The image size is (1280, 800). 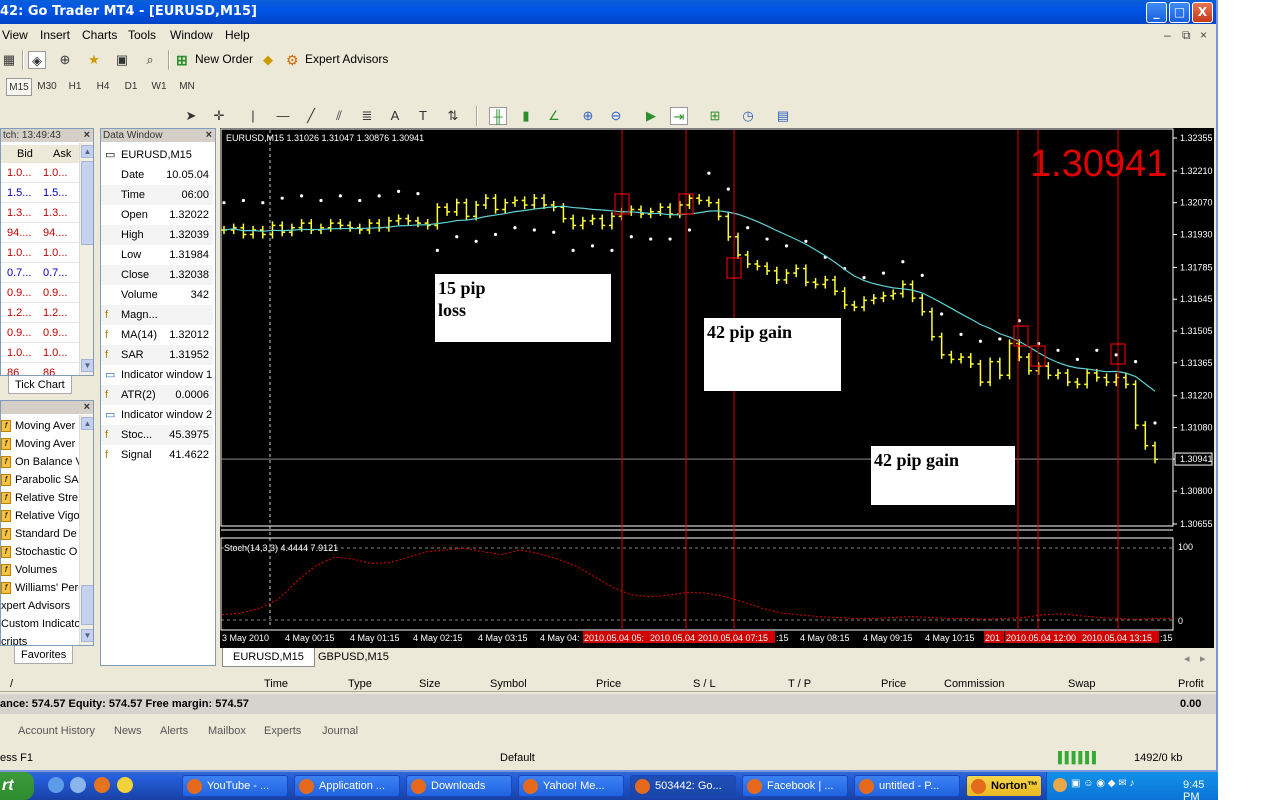 What do you see at coordinates (47, 87) in the screenshot?
I see `tf-m30-button: M30` at bounding box center [47, 87].